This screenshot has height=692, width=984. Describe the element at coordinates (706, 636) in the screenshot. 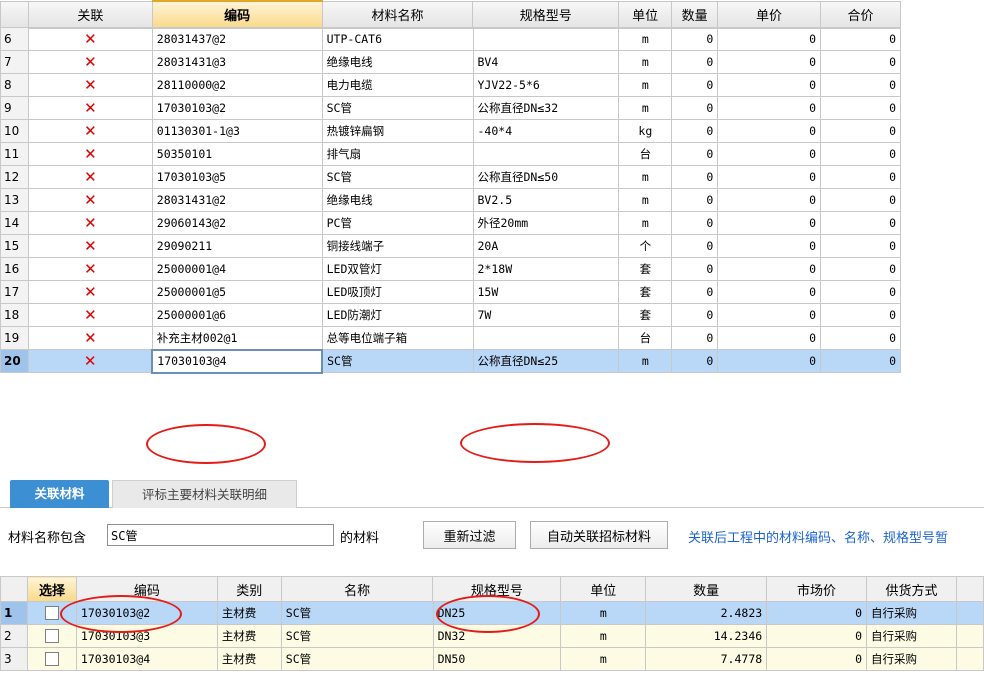

I see `candidate-qty-cell: 14.2346` at that location.